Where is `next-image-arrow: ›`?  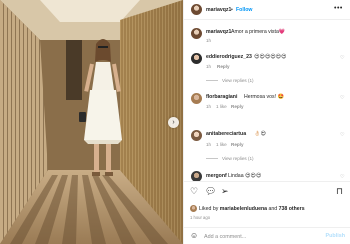
next-image-arrow: › is located at coordinates (173, 122).